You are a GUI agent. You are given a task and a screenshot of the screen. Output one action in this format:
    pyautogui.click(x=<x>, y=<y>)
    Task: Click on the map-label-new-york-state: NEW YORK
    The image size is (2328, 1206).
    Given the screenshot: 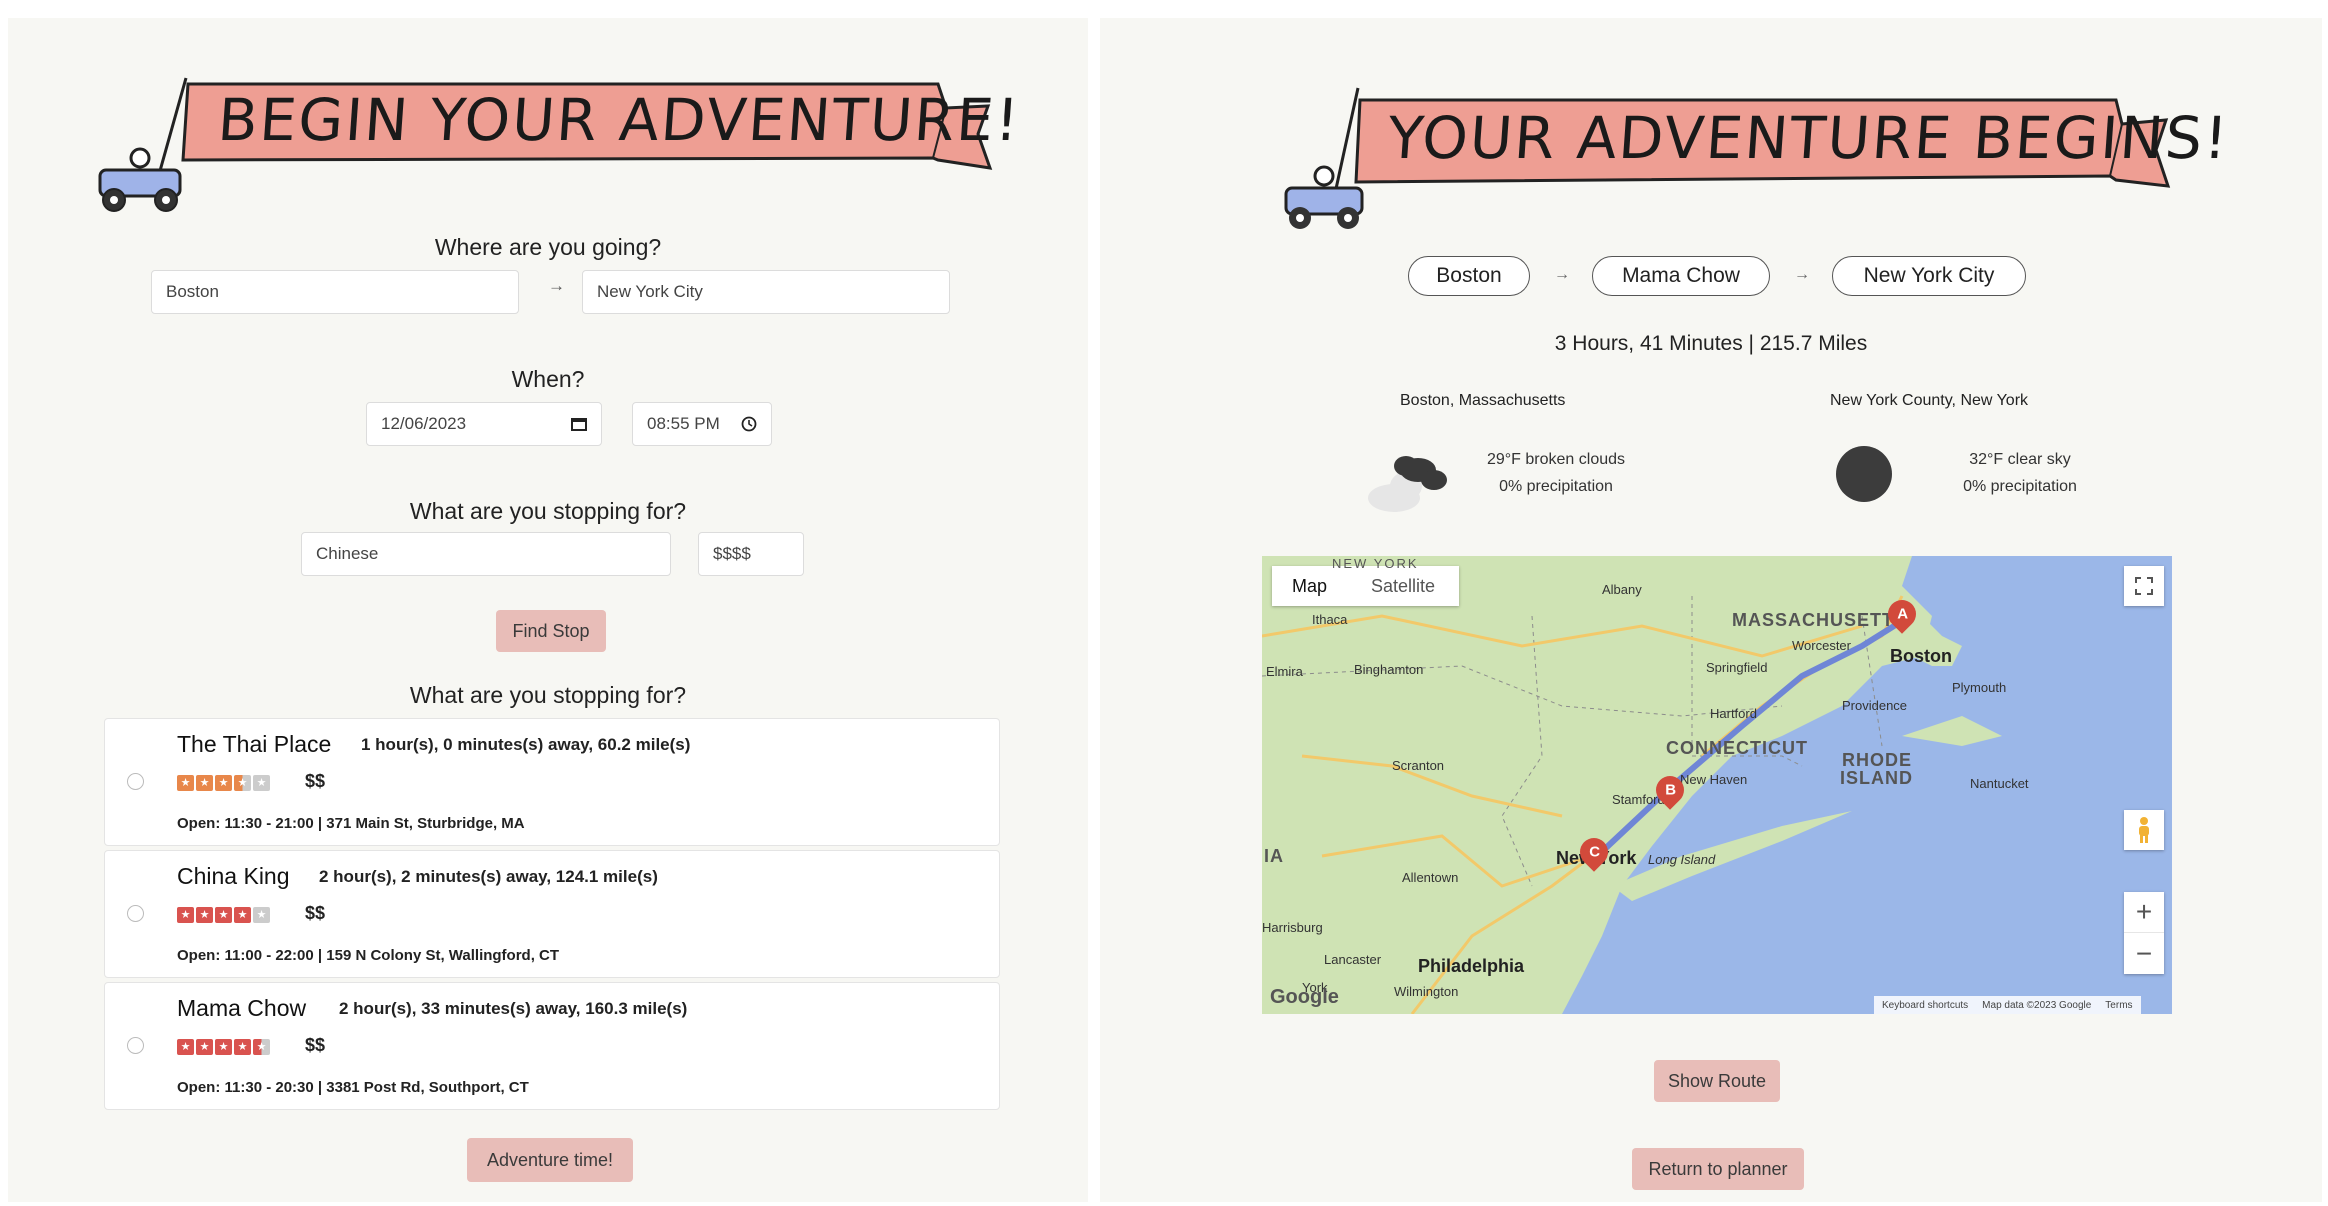 What is the action you would take?
    pyautogui.click(x=1375, y=563)
    